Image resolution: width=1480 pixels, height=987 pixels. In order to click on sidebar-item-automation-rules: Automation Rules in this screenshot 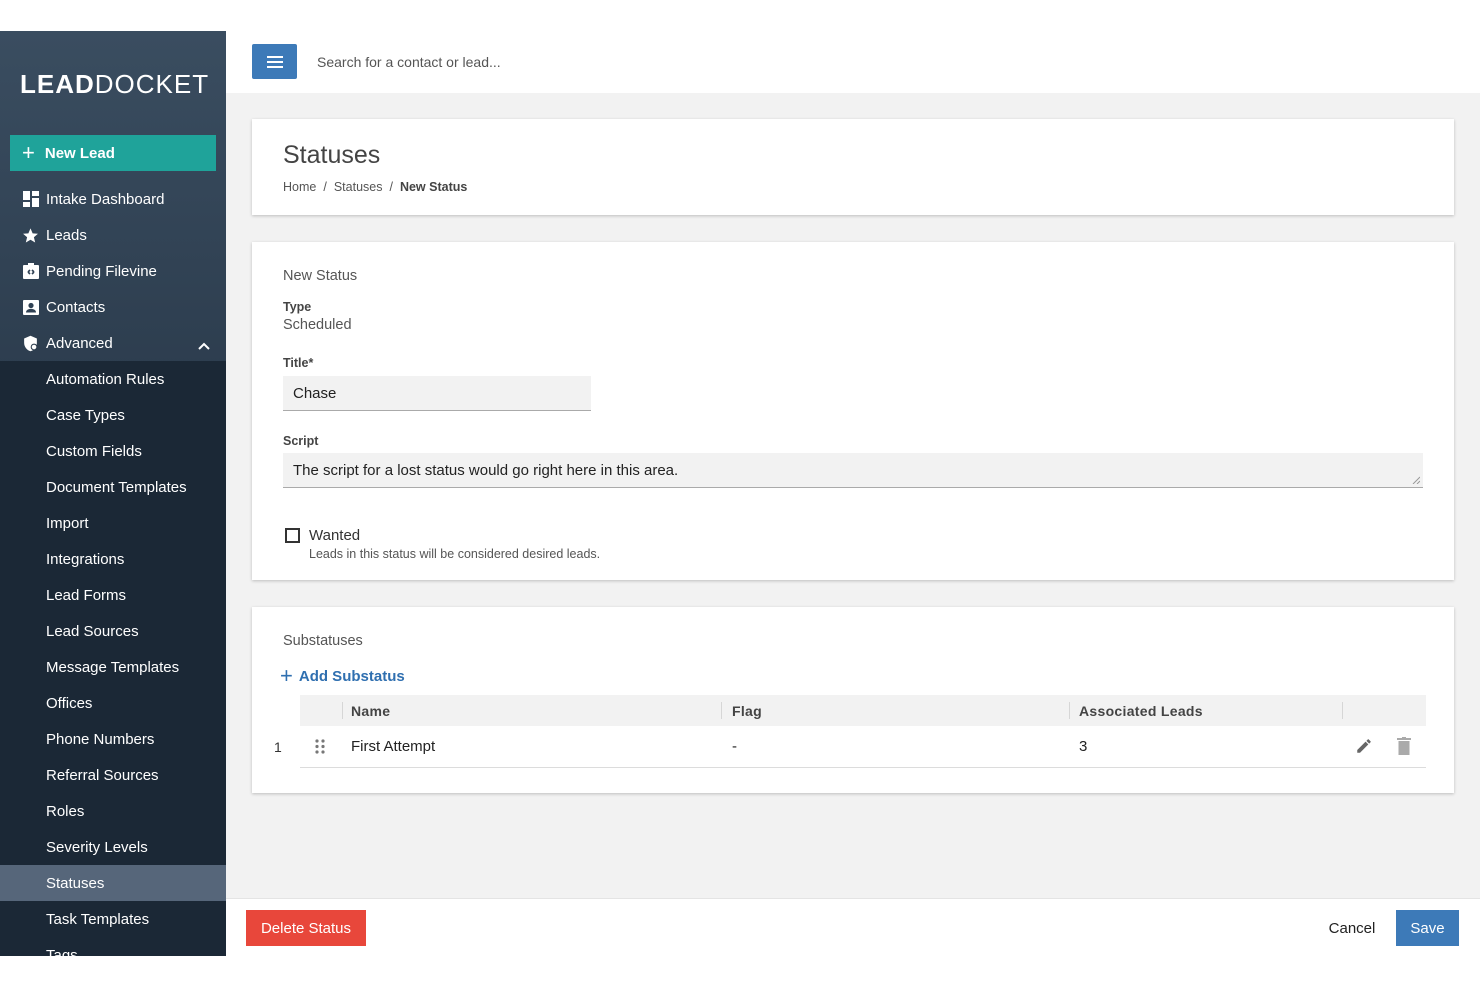, I will do `click(113, 379)`.